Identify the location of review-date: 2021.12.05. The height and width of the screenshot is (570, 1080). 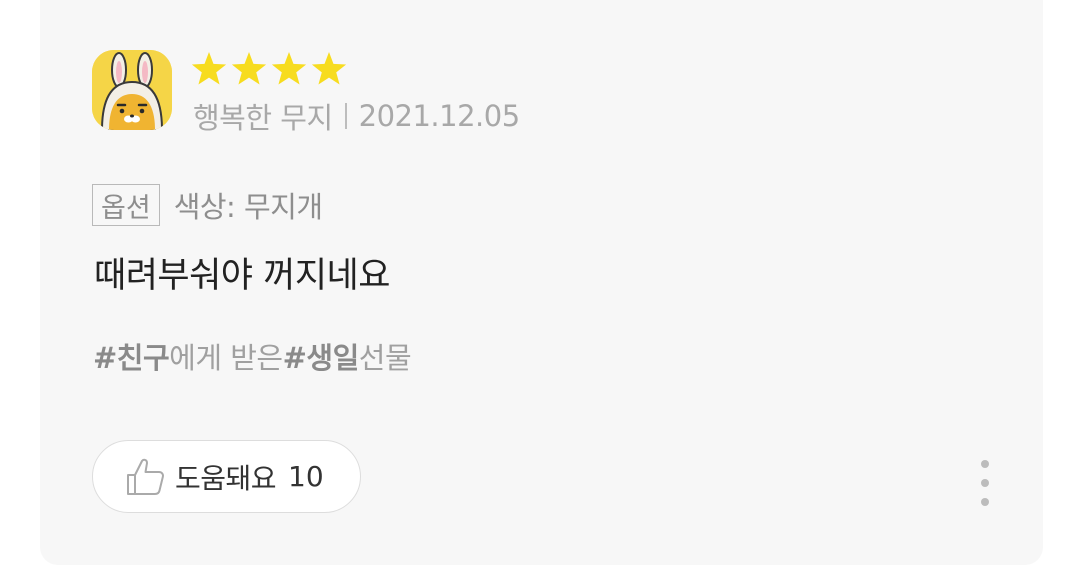
(439, 116).